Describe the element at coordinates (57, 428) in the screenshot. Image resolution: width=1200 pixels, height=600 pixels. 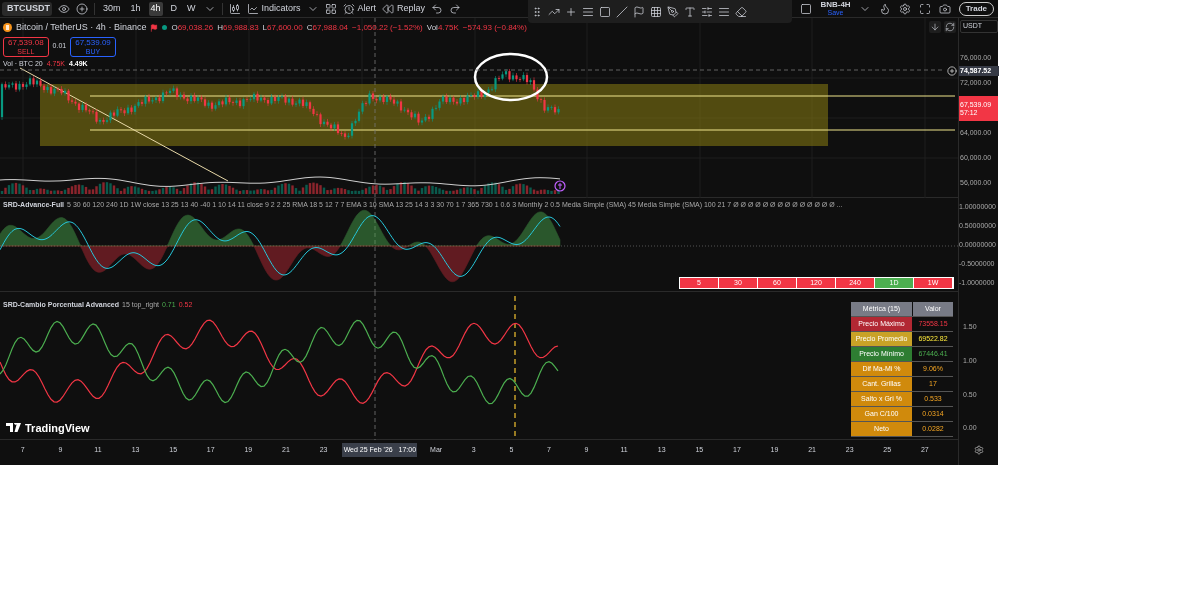
I see `brand-name: TradingView` at that location.